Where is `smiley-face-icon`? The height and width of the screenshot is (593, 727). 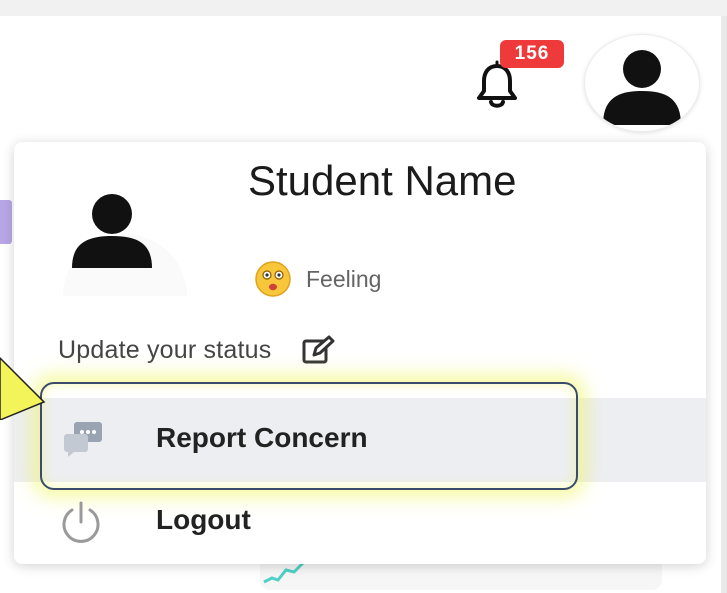 smiley-face-icon is located at coordinates (273, 279).